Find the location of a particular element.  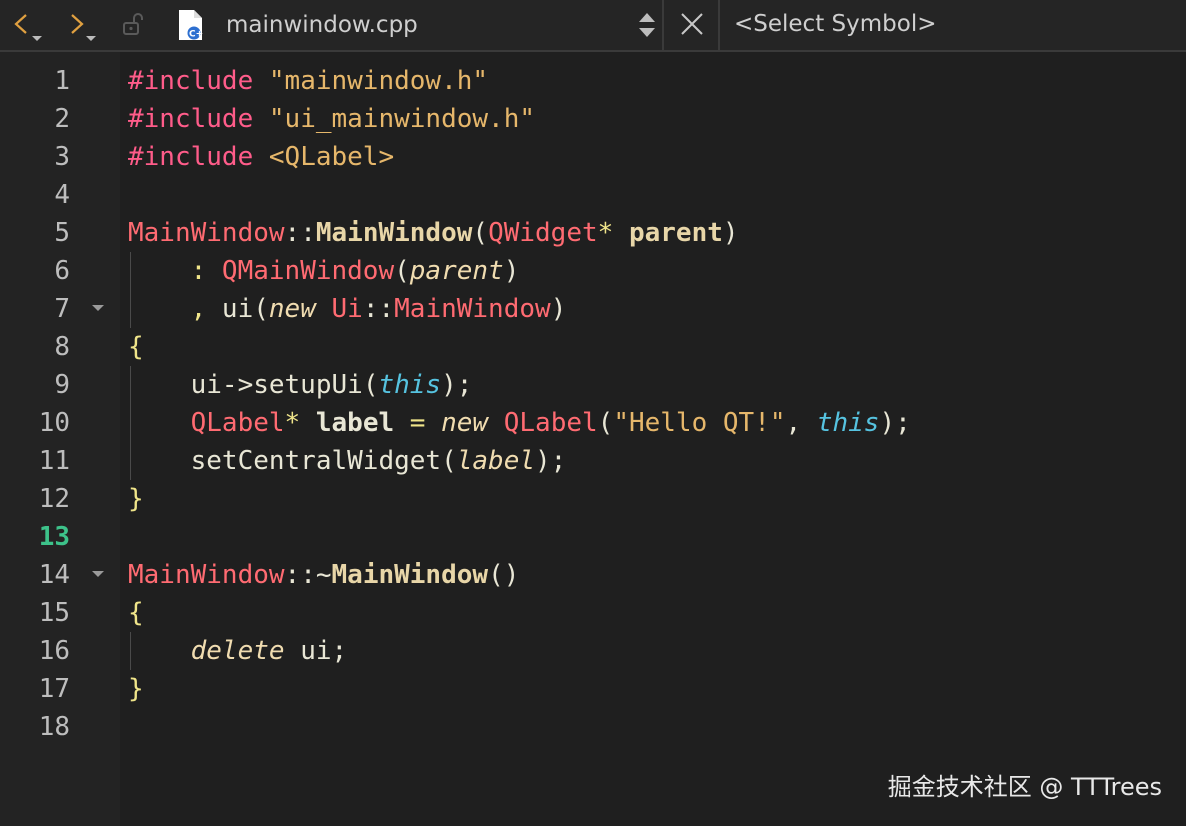

code-token: = is located at coordinates (418, 423).